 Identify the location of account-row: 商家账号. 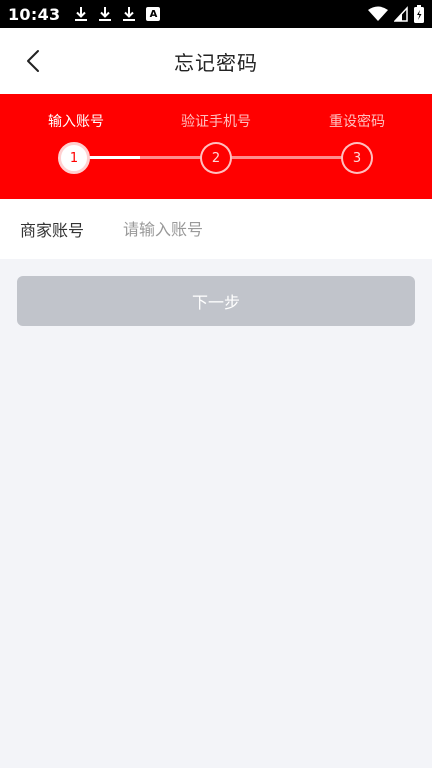
(216, 229).